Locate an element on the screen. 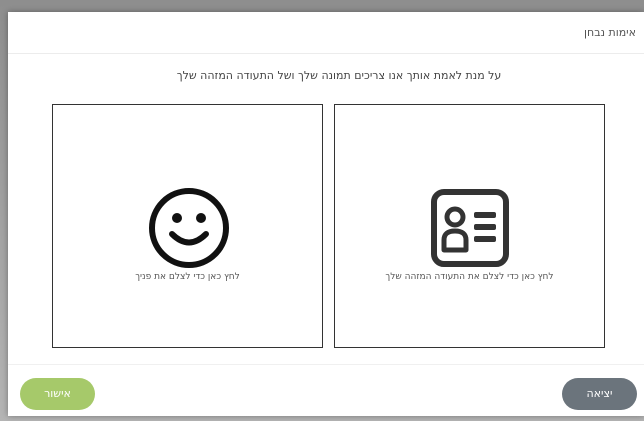 The image size is (644, 421). dialog-title: אימות נבחן is located at coordinates (610, 32).